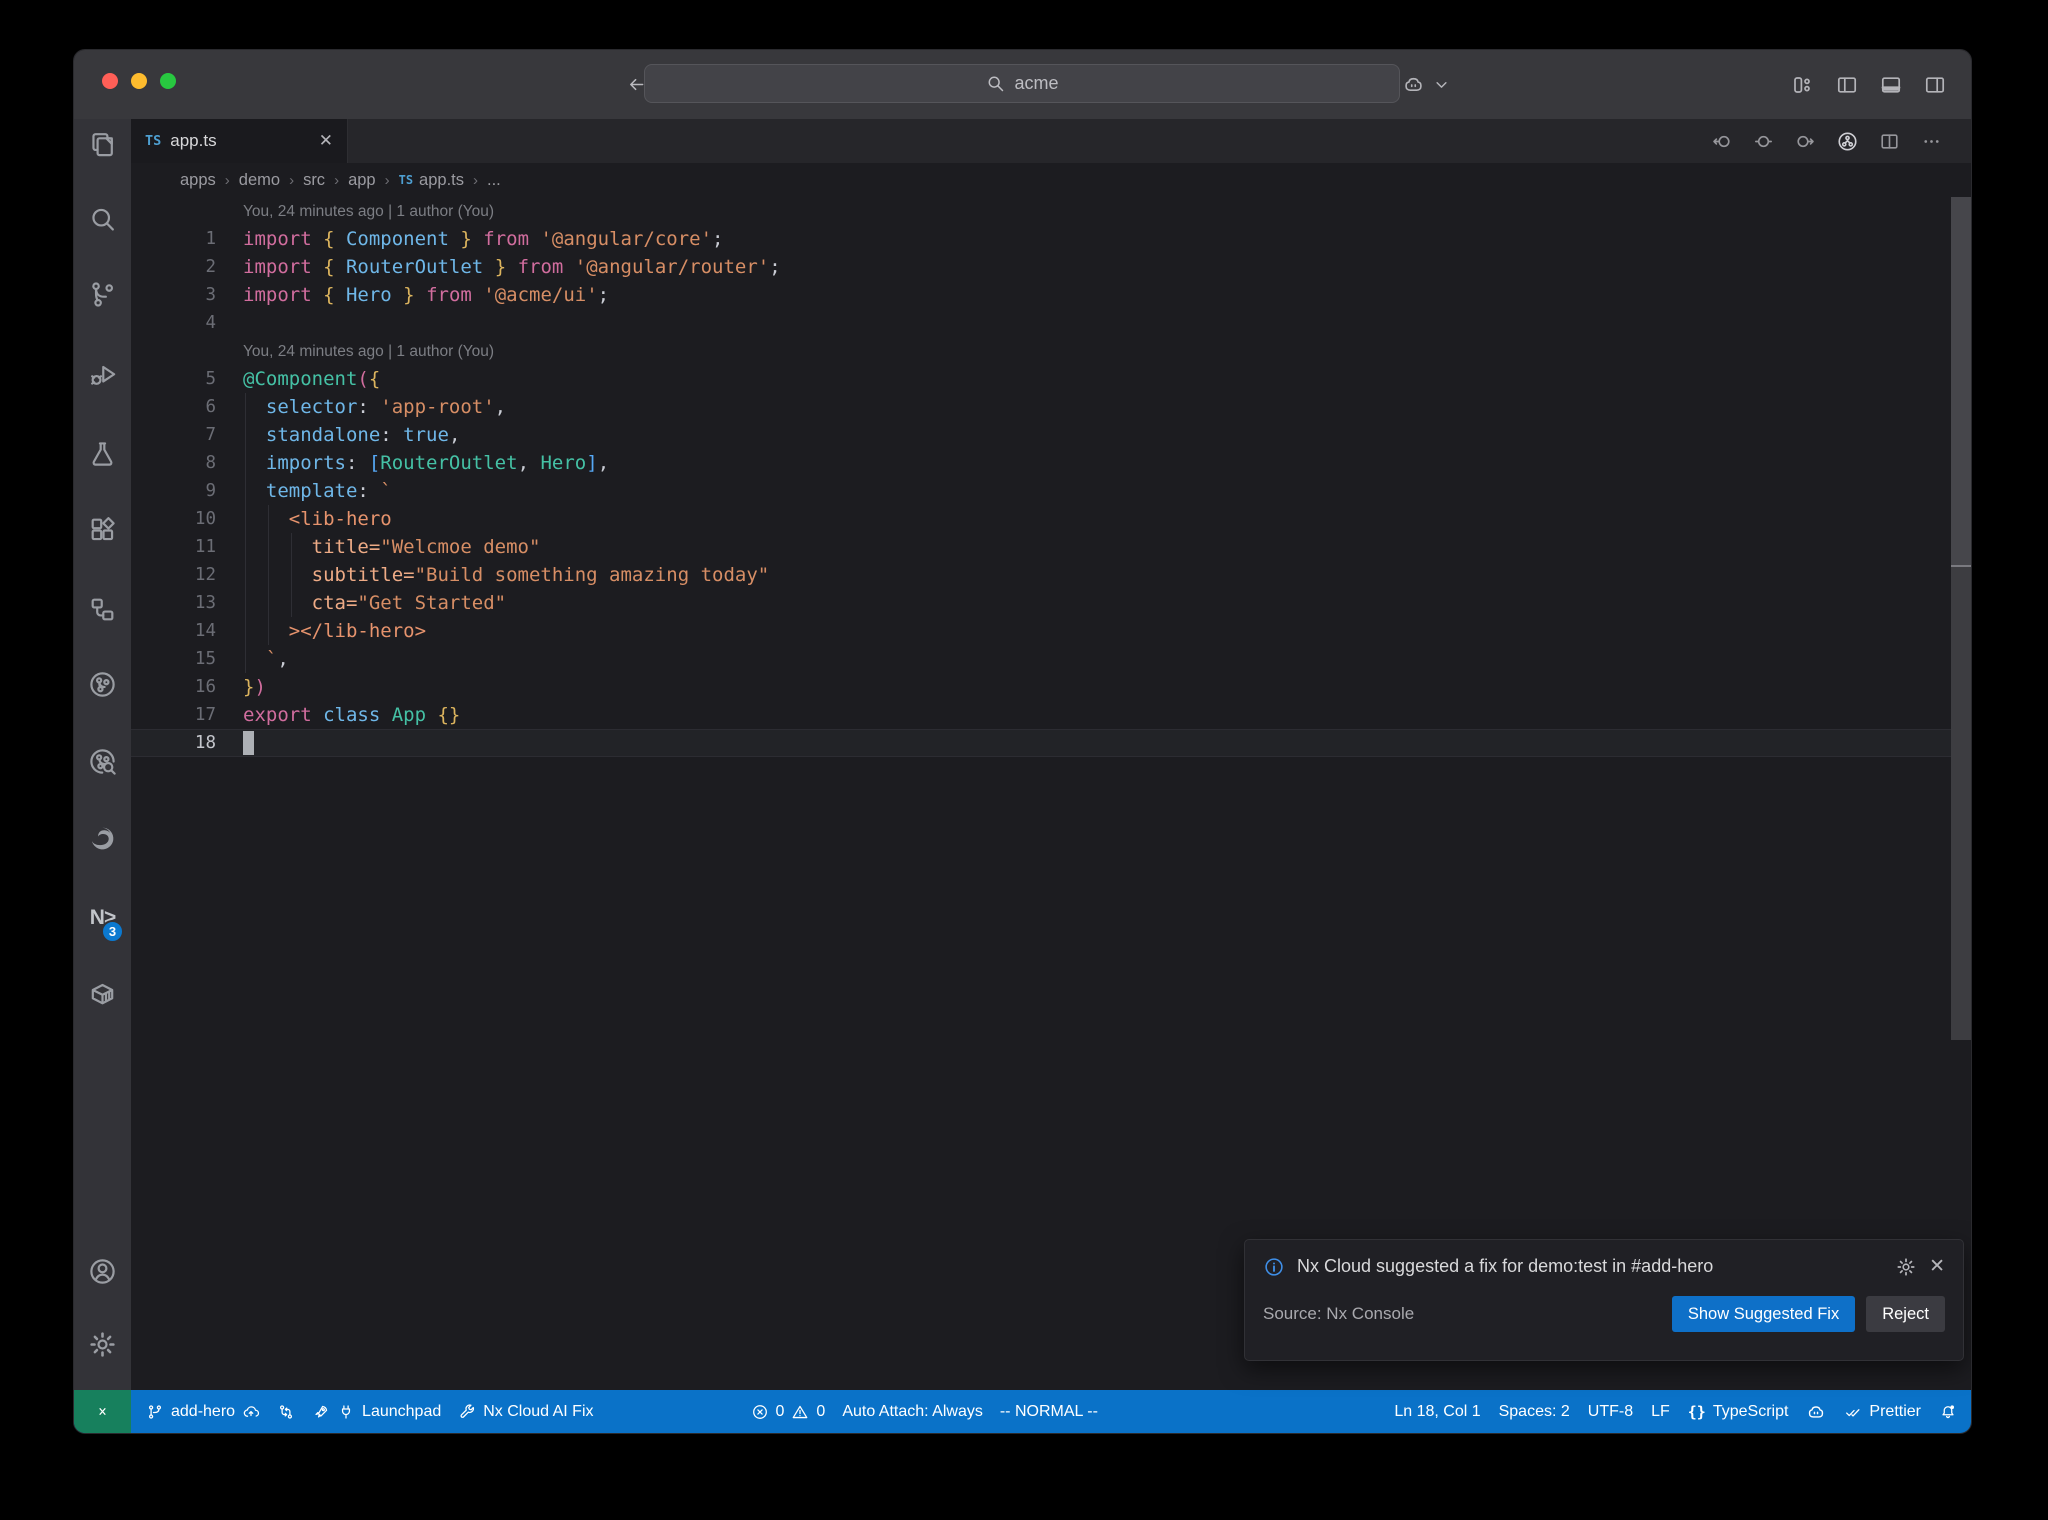 This screenshot has height=1520, width=2048. Describe the element at coordinates (1931, 141) in the screenshot. I see `more-actions-icon` at that location.